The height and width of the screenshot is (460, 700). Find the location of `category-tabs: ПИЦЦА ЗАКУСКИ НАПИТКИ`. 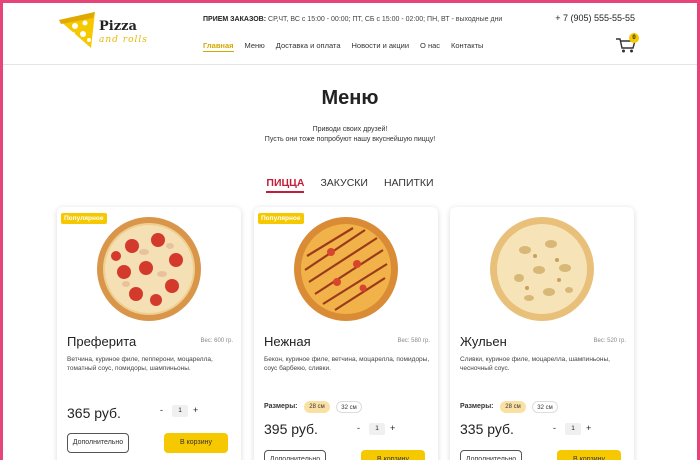

category-tabs: ПИЦЦА ЗАКУСКИ НАПИТКИ is located at coordinates (350, 185).